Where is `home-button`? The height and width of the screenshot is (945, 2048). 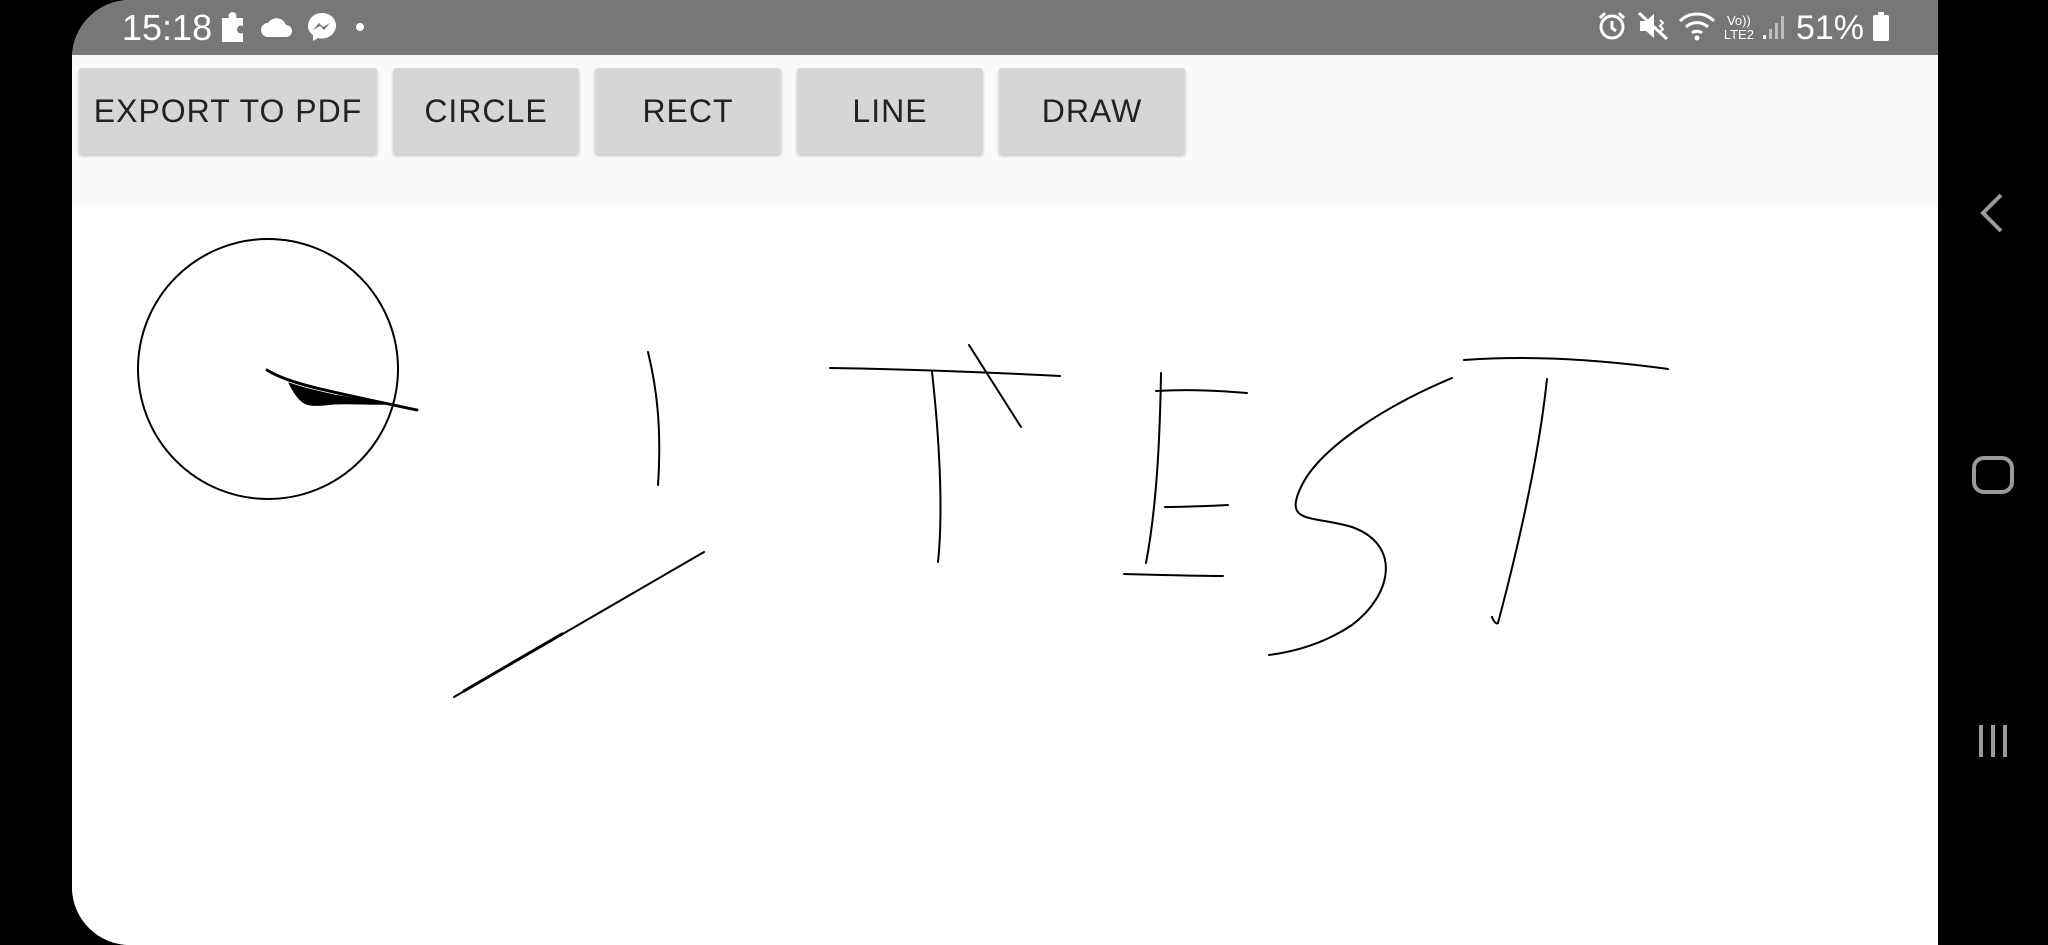 home-button is located at coordinates (1993, 475).